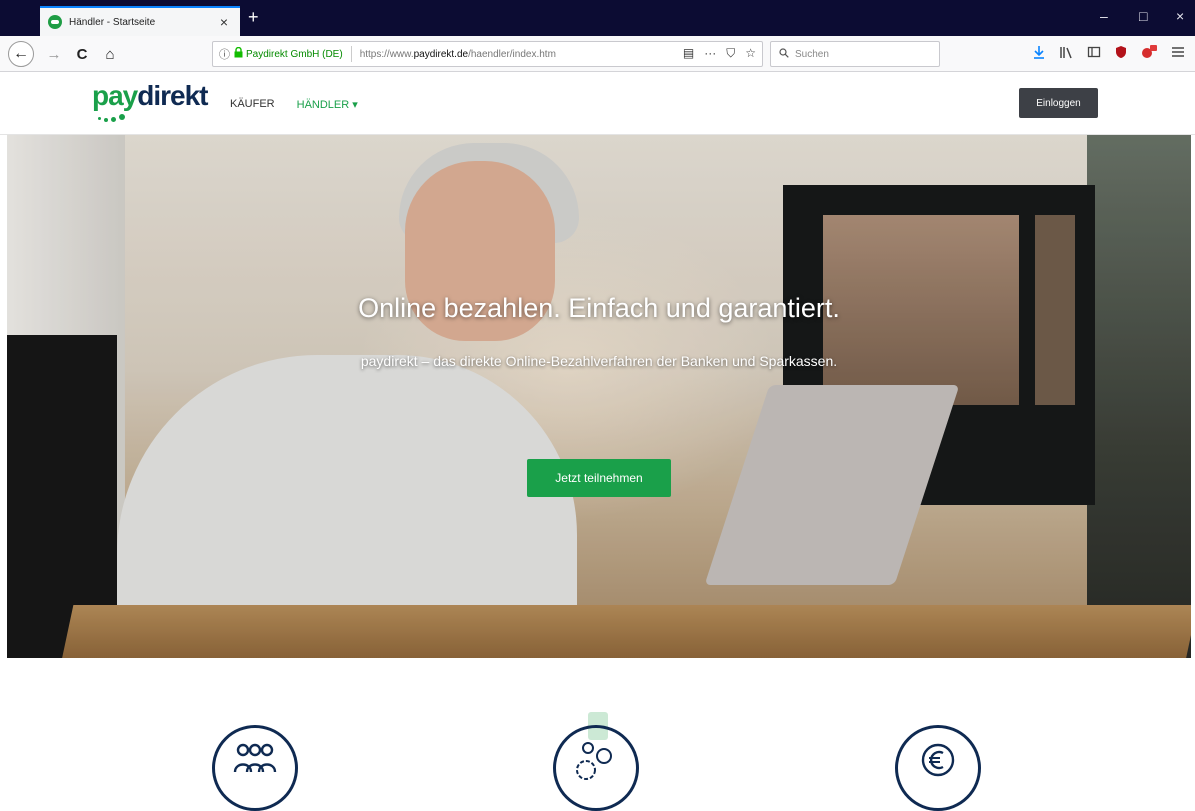  Describe the element at coordinates (55, 22) in the screenshot. I see `paydirekt-favicon-icon` at that location.